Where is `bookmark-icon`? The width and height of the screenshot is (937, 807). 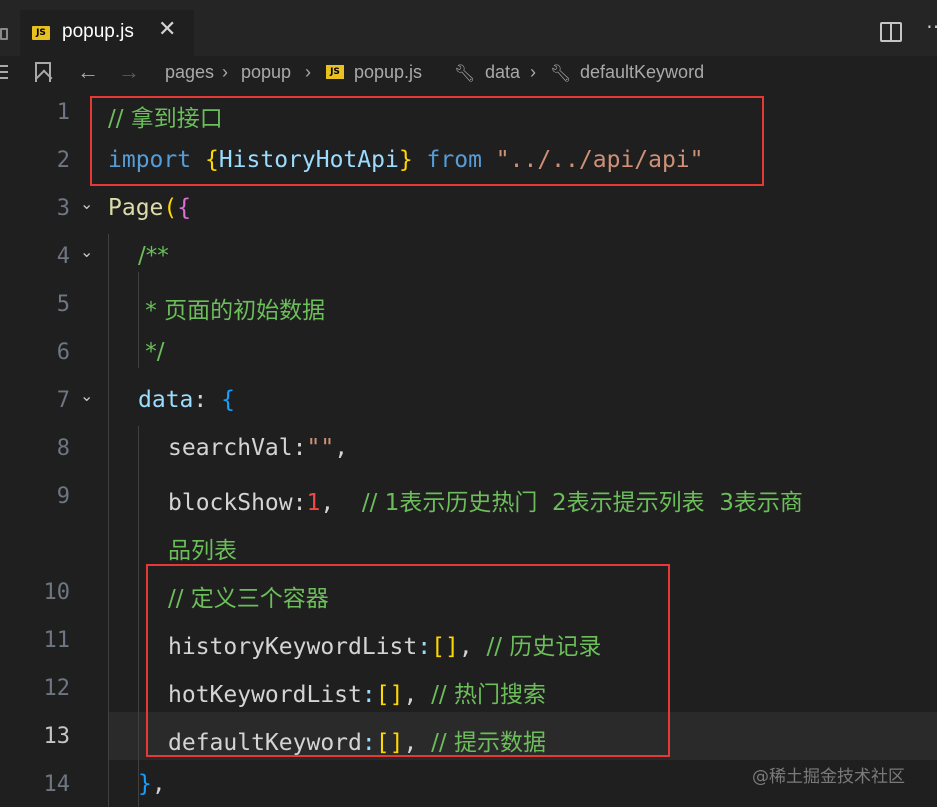 bookmark-icon is located at coordinates (43, 72).